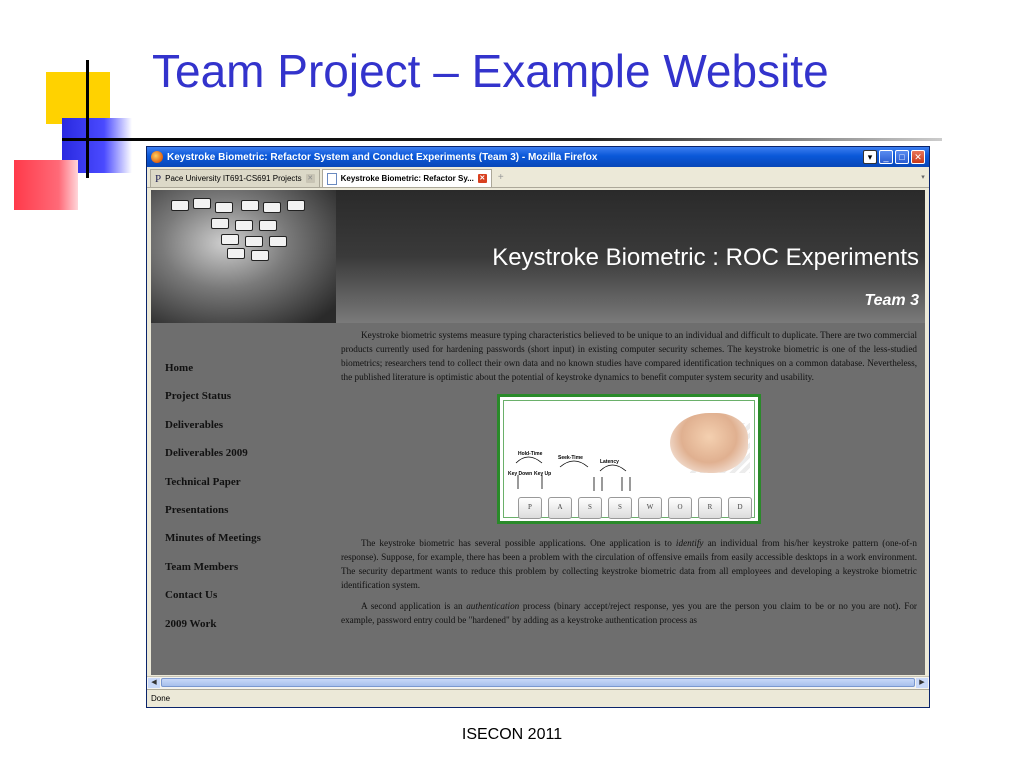 This screenshot has width=1024, height=768. I want to click on minimize-button: _, so click(886, 157).